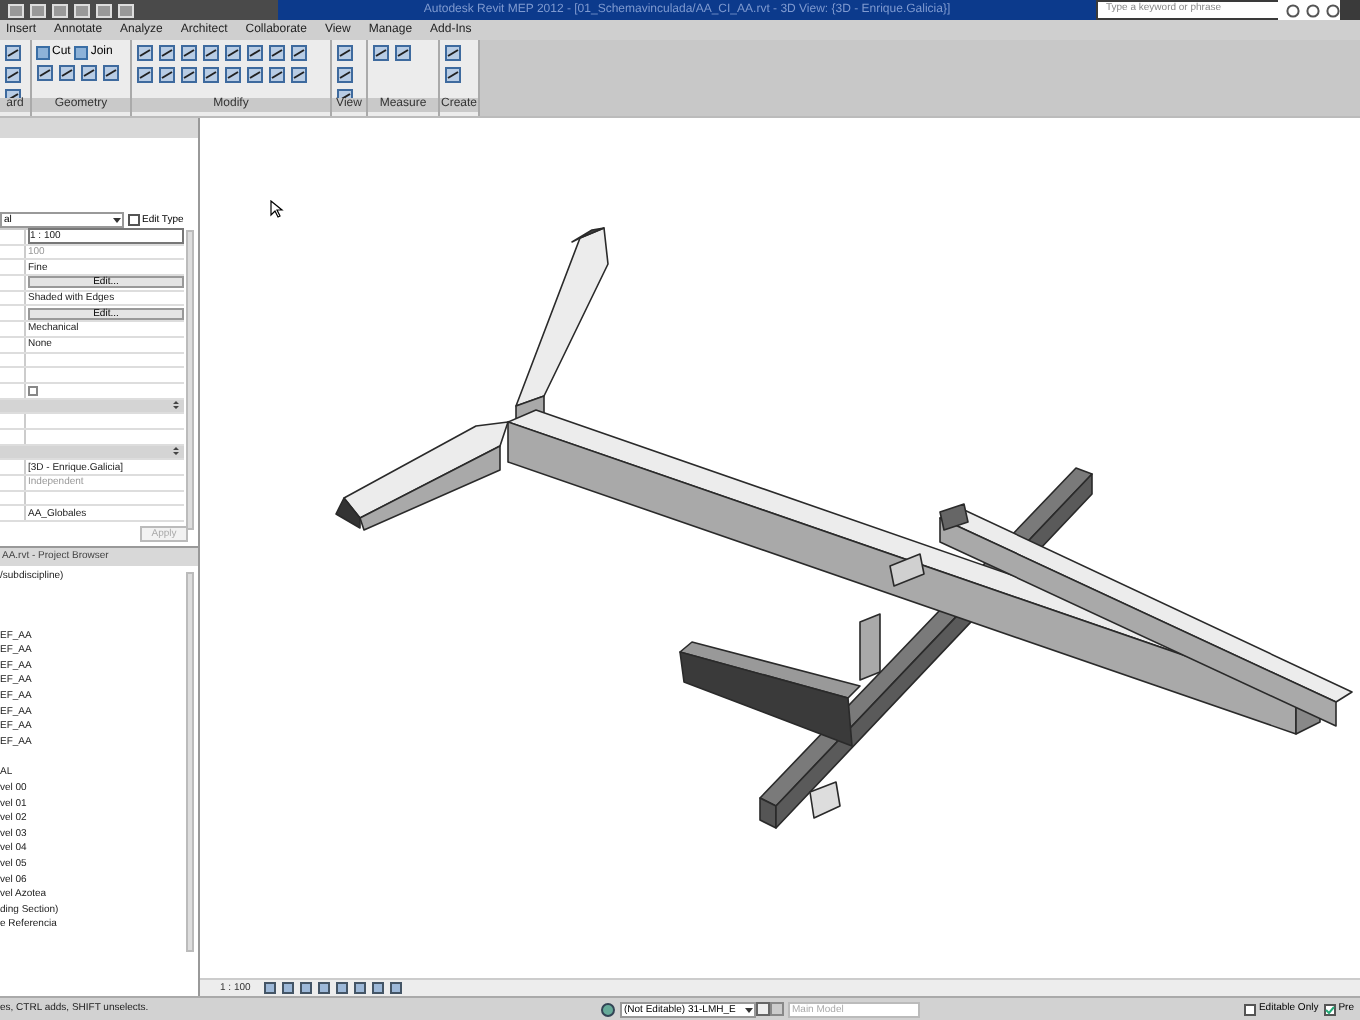  I want to click on cursor-icon, so click(277, 209).